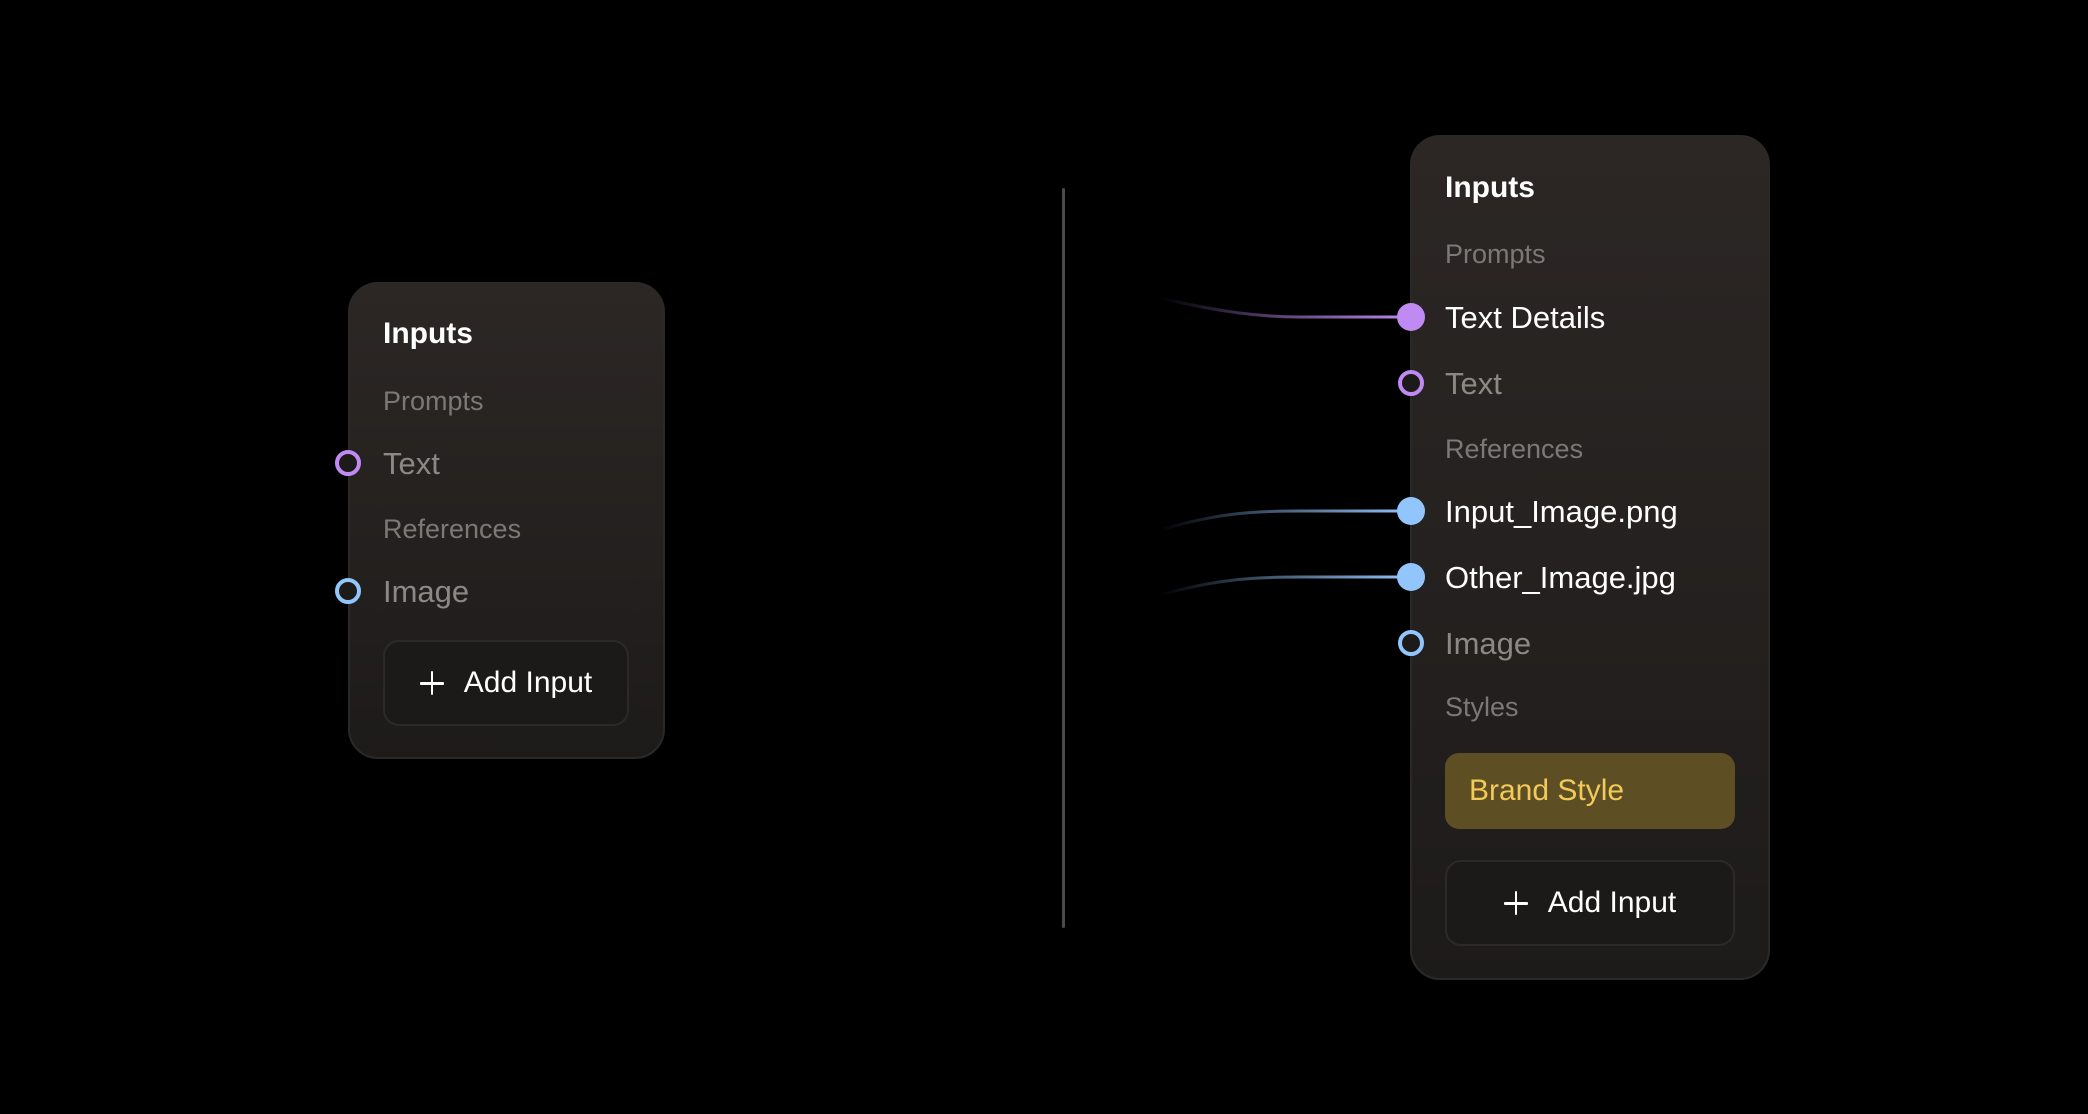 The height and width of the screenshot is (1114, 2088). What do you see at coordinates (1547, 790) in the screenshot?
I see `brand-style-label: Brand Style` at bounding box center [1547, 790].